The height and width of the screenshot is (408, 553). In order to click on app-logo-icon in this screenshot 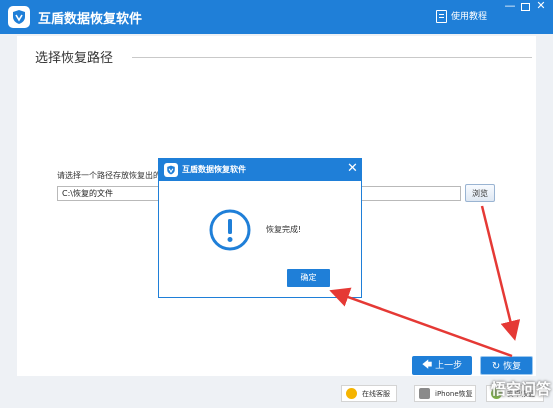, I will do `click(19, 17)`.